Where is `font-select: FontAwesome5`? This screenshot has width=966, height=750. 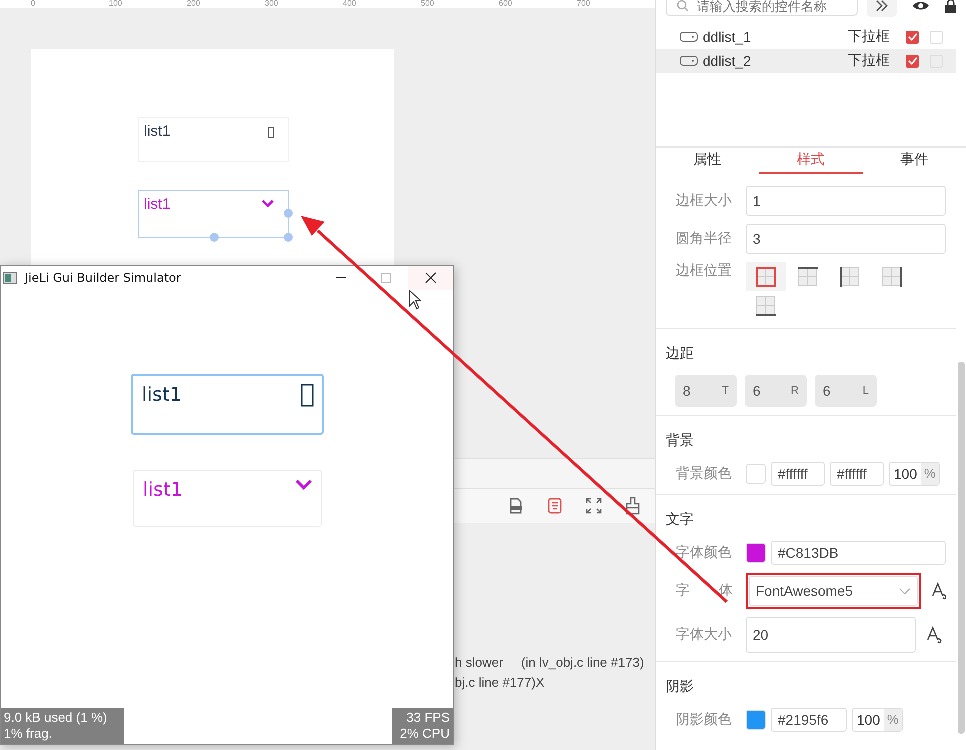
font-select: FontAwesome5 is located at coordinates (833, 591).